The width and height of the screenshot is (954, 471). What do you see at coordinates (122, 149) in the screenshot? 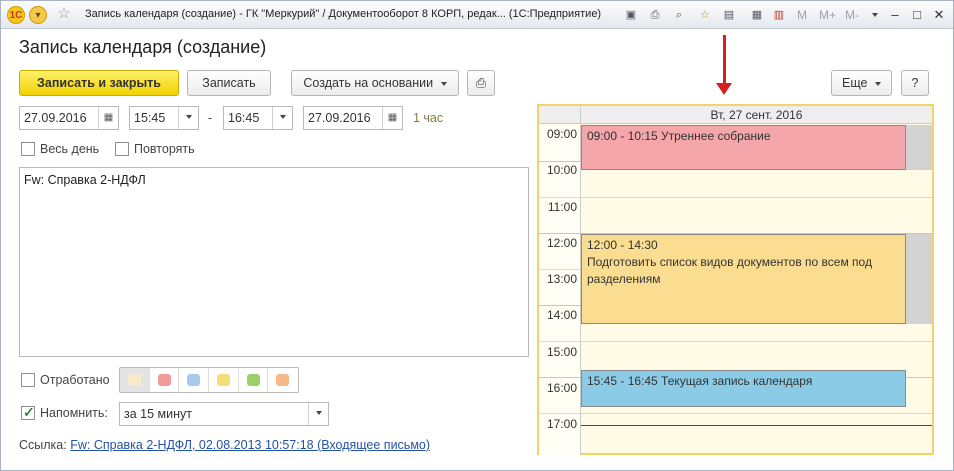
I see `repeat-checkbox` at bounding box center [122, 149].